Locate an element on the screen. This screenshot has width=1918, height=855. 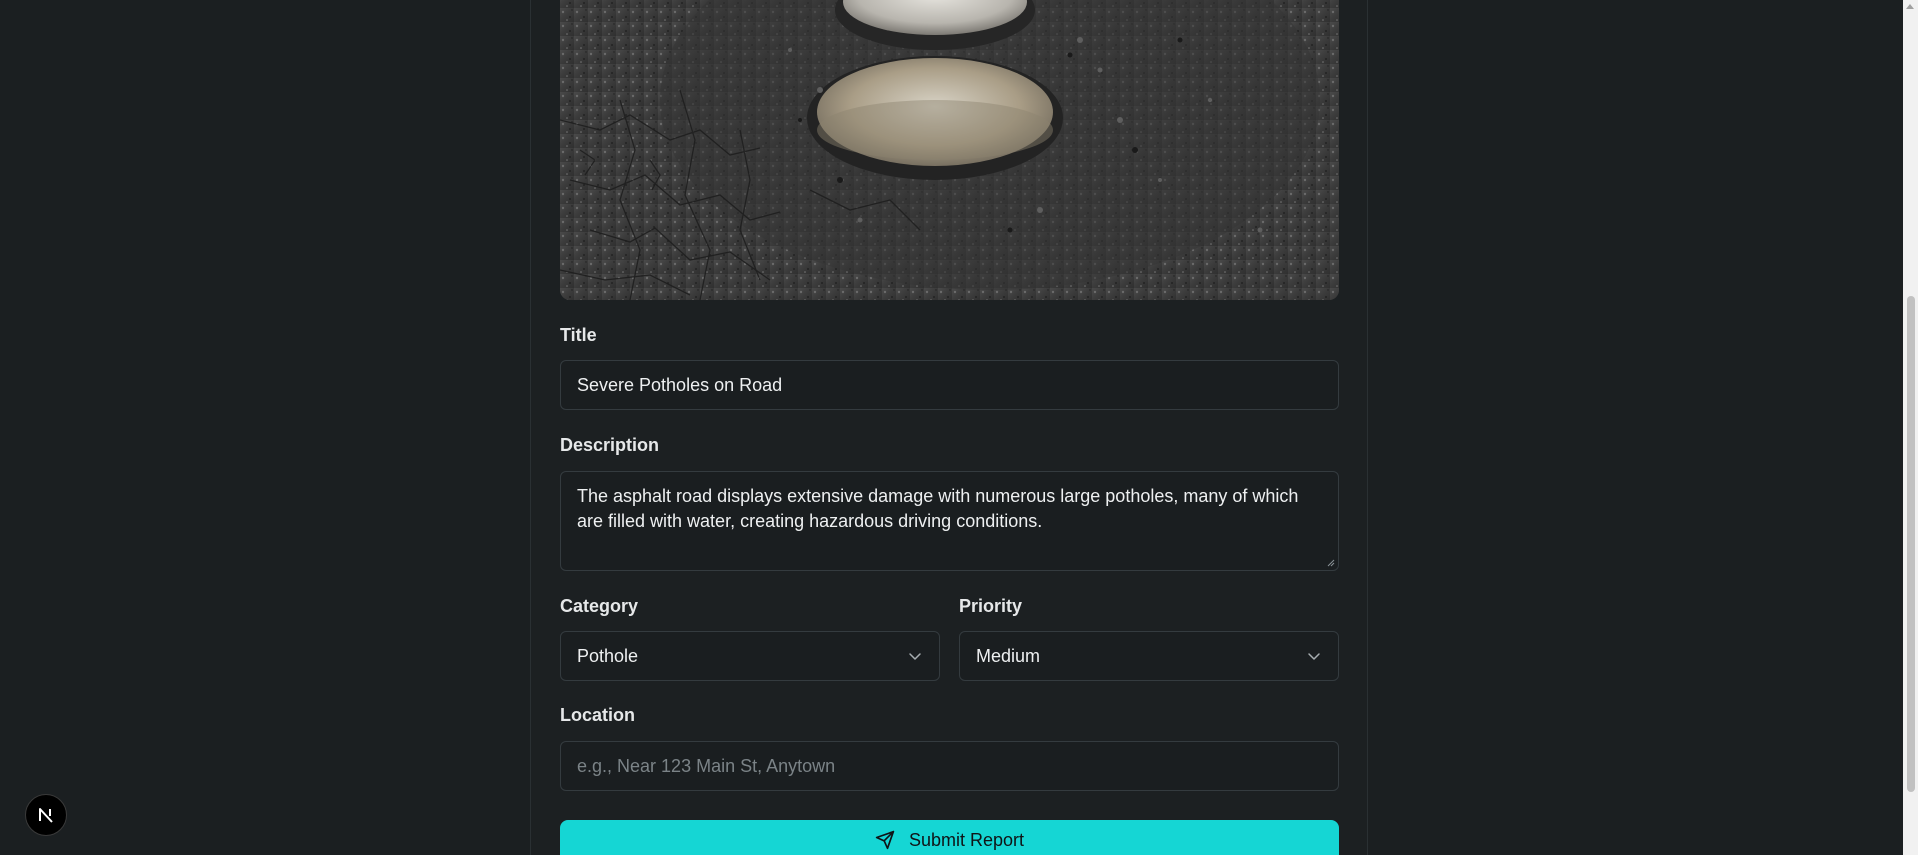
nextjs-logo-icon is located at coordinates (46, 815).